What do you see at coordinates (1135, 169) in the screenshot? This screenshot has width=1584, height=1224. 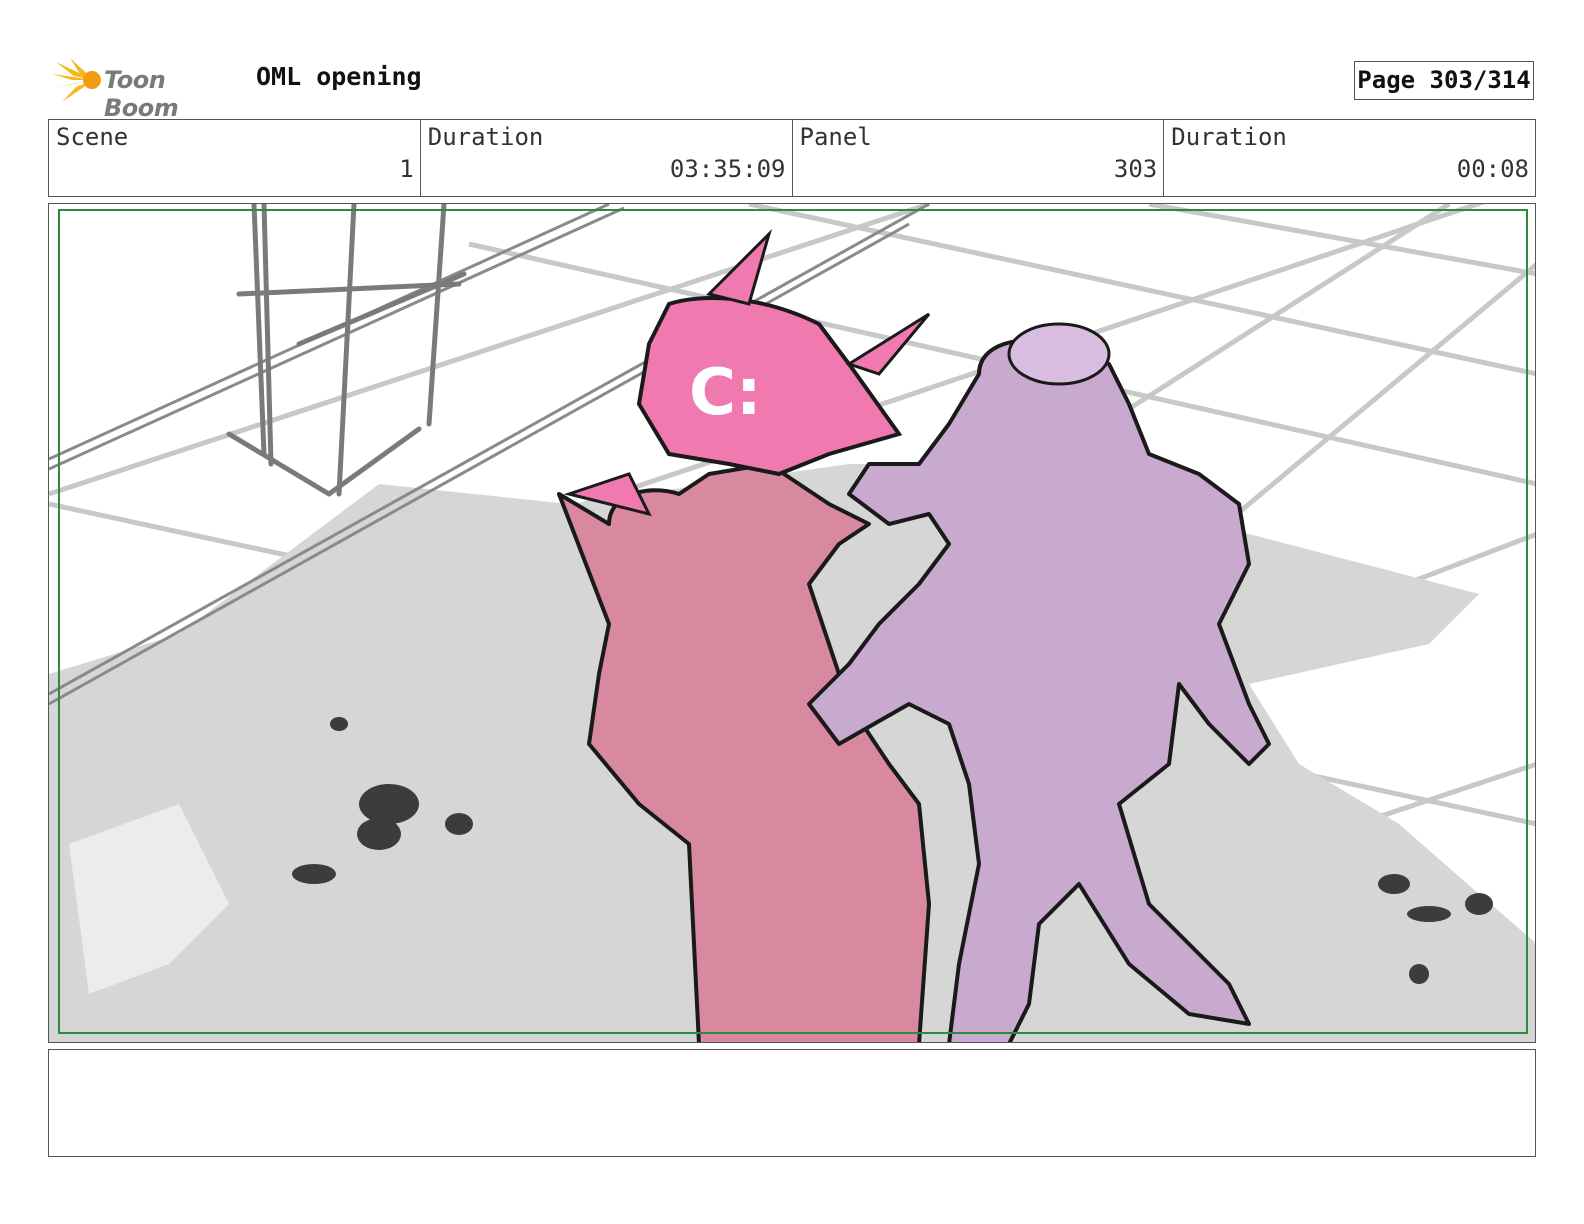 I see `panel-value: 303` at bounding box center [1135, 169].